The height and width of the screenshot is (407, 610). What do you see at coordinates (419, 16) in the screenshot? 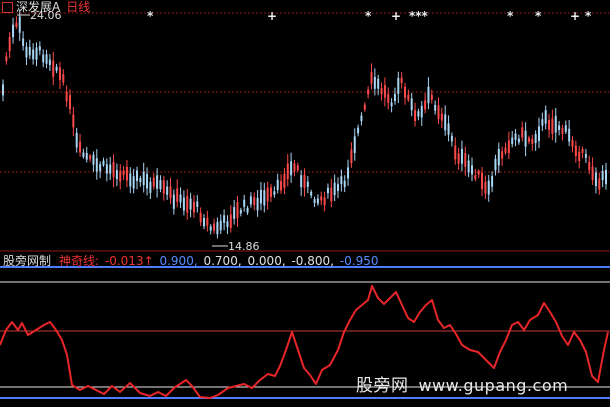
I see `signal-mark: ***` at bounding box center [419, 16].